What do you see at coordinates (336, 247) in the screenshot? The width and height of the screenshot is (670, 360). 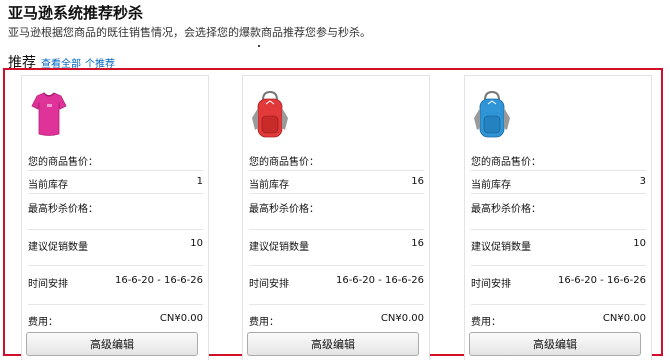 I see `promo-qty-row: 建议促销数量 16` at bounding box center [336, 247].